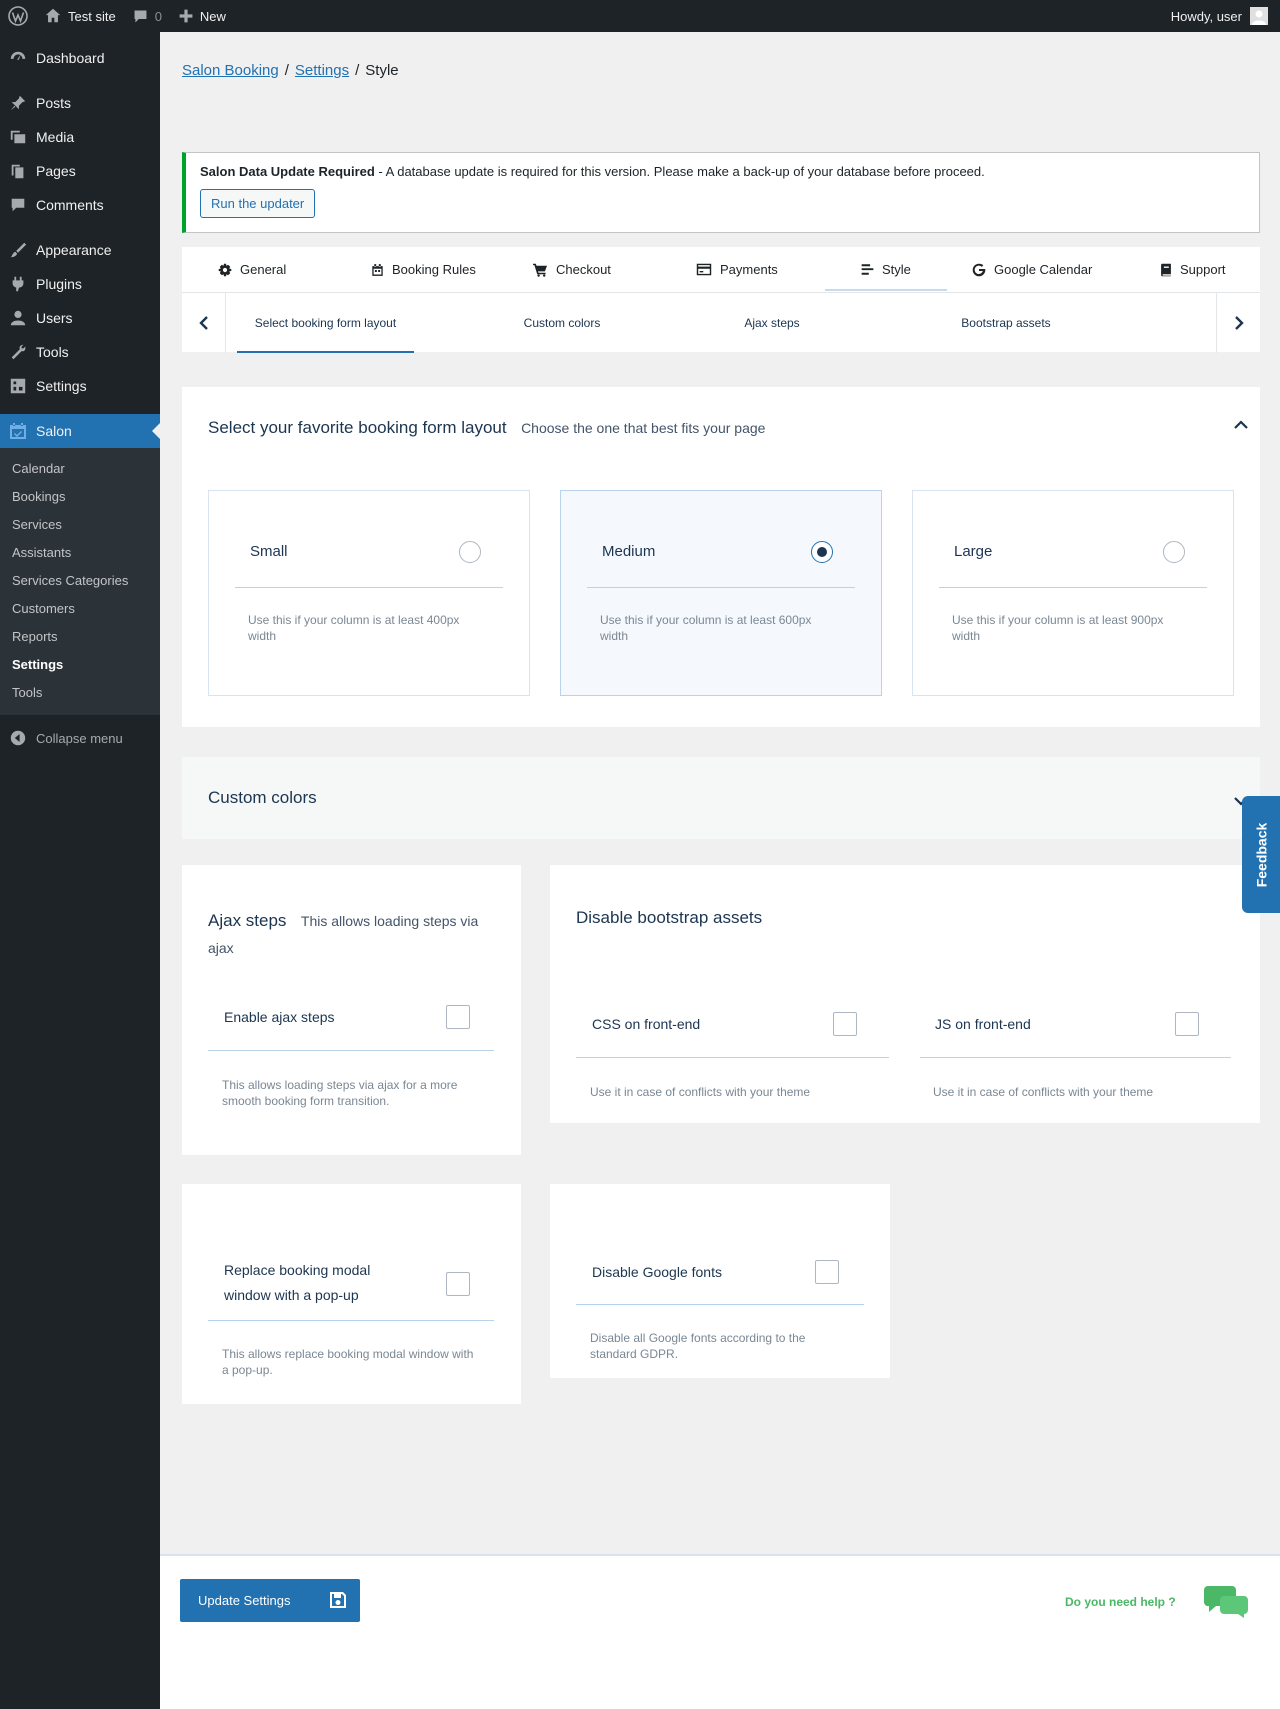 The height and width of the screenshot is (1709, 1280). Describe the element at coordinates (258, 203) in the screenshot. I see `run-updater-button: Run the updater` at that location.